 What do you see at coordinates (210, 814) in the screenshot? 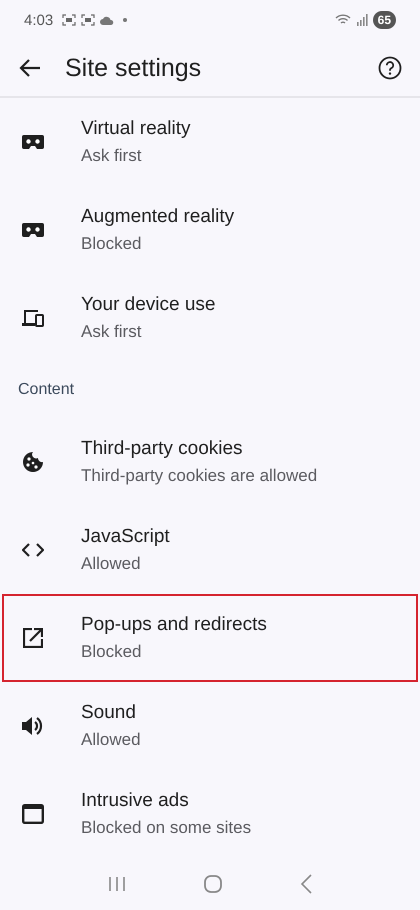
I see `setting-item: Intrusive ads Blocked on some sites` at bounding box center [210, 814].